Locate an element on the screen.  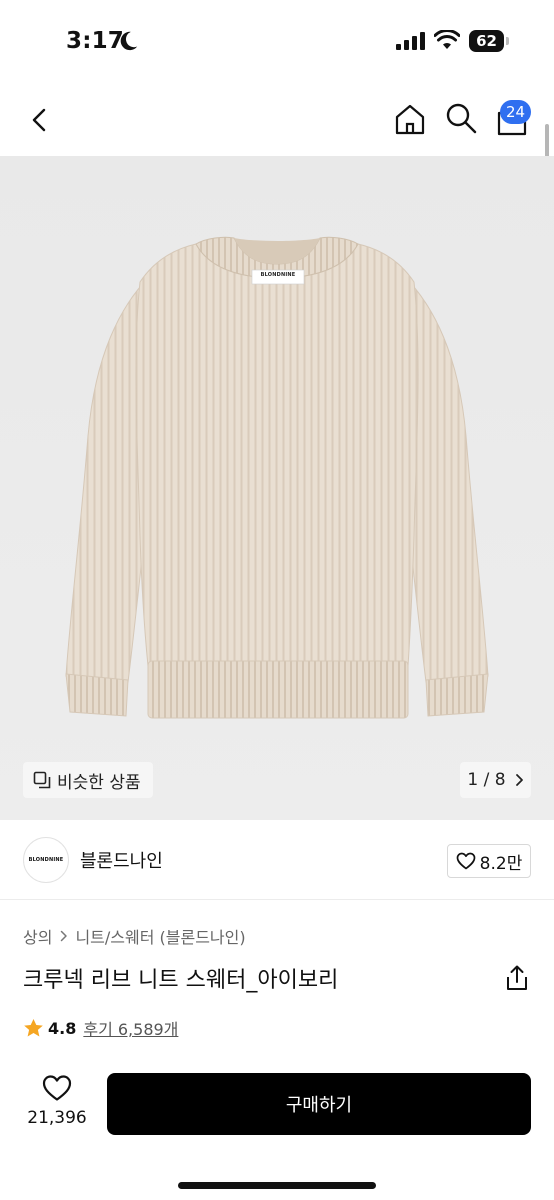
home-icon is located at coordinates (410, 119).